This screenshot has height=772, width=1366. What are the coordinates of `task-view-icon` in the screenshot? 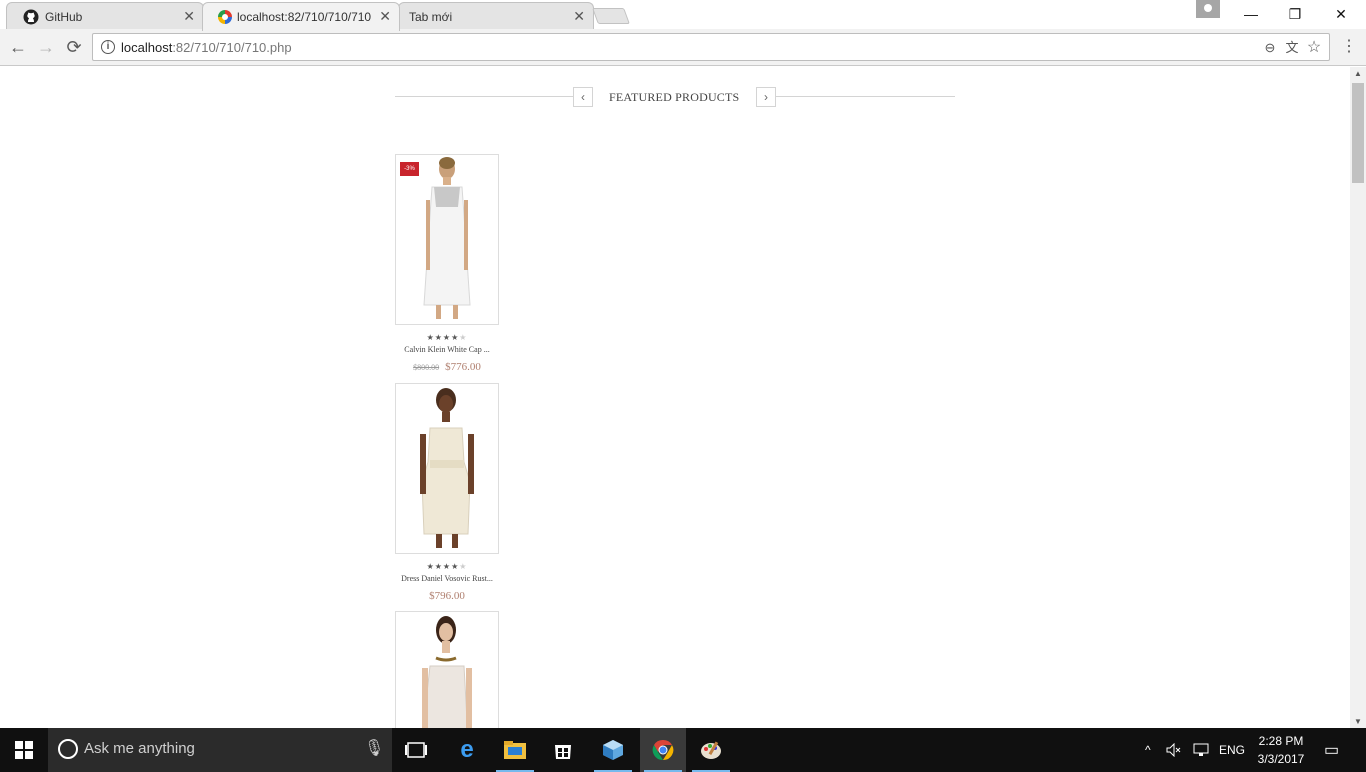 It's located at (416, 750).